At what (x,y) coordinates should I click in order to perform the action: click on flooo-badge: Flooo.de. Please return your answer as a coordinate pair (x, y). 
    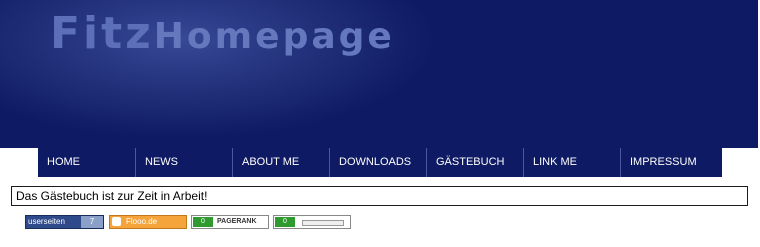
    Looking at the image, I should click on (148, 222).